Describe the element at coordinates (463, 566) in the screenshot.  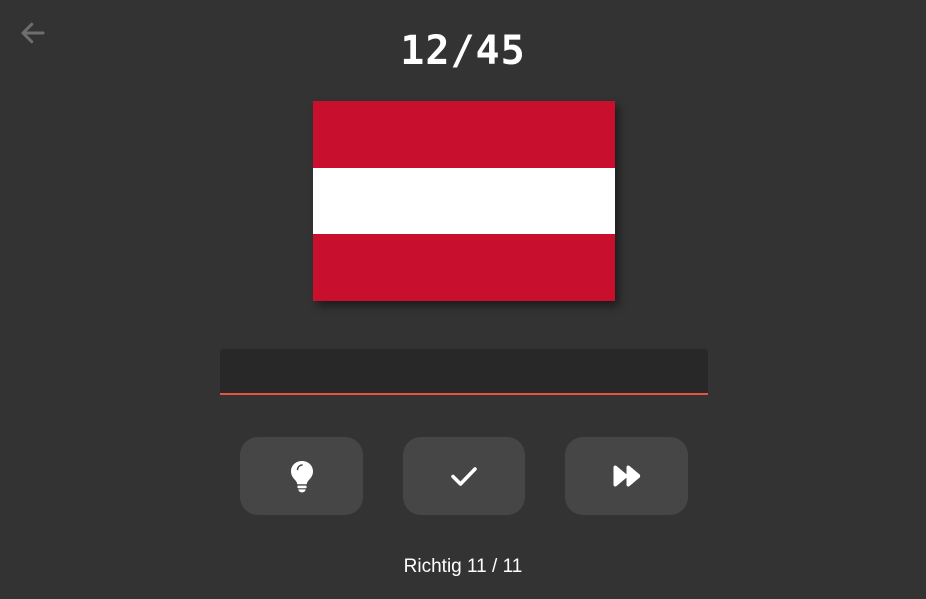
I see `score-text: Richtig 11 / 11` at that location.